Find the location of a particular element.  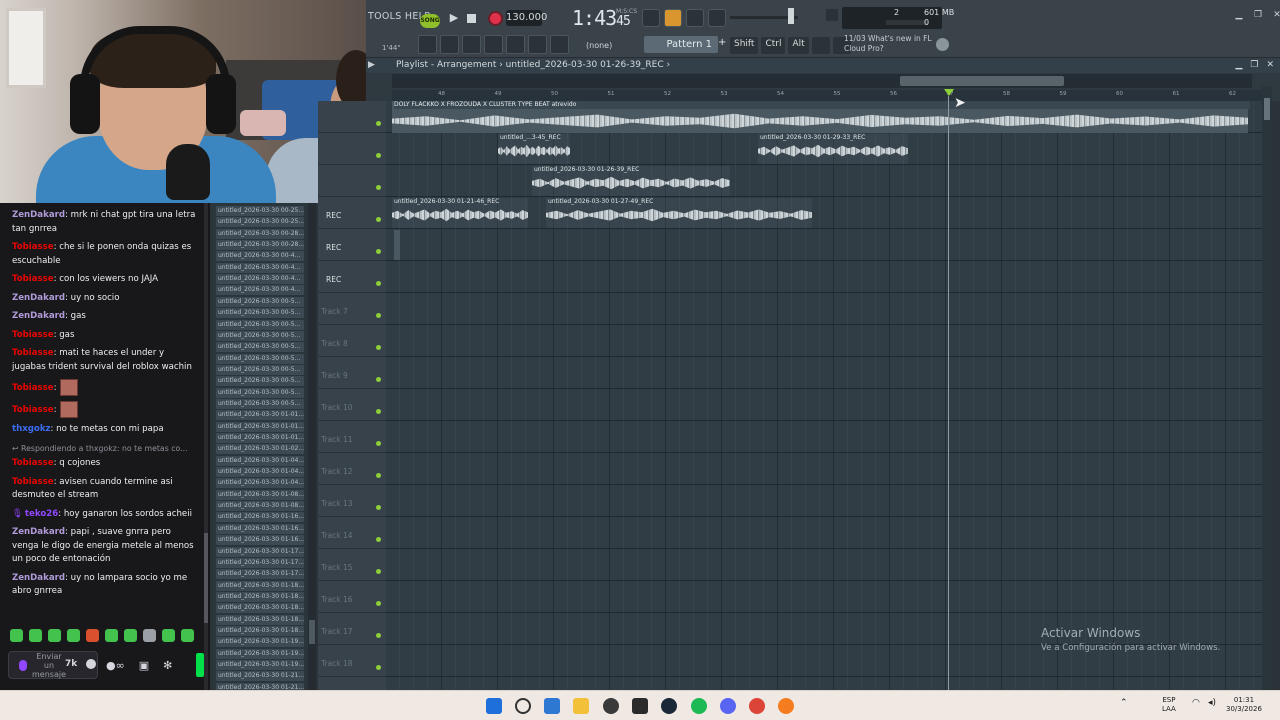

microphone-icon is located at coordinates (23, 665).